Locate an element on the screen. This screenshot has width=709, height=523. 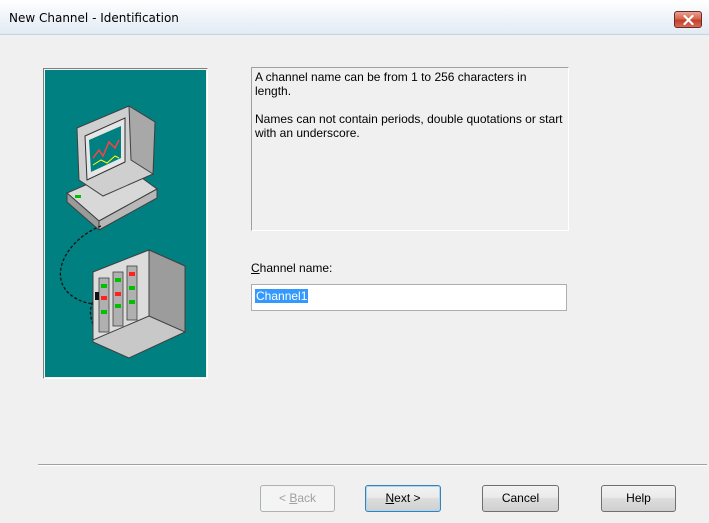
next-button: Next > is located at coordinates (403, 498).